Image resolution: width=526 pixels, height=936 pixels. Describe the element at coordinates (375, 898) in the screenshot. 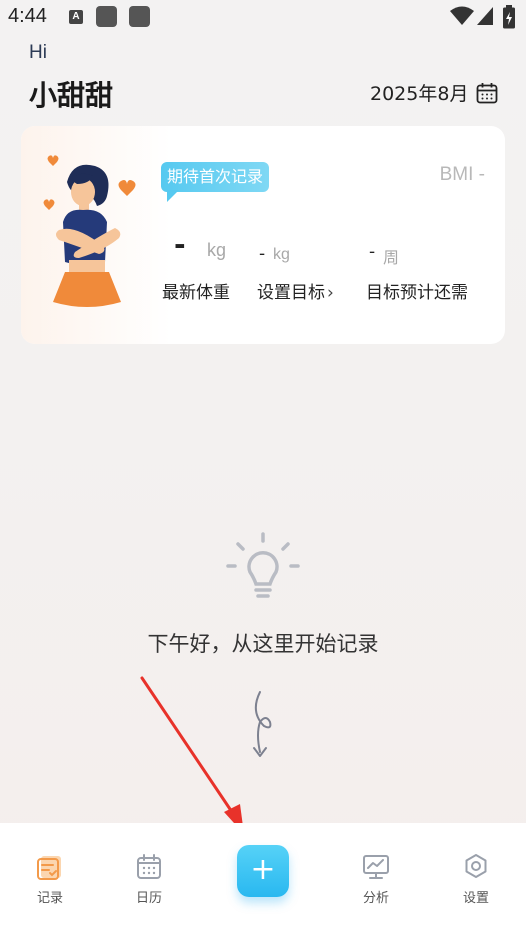

I see `nav-analysis-label: 分析` at that location.